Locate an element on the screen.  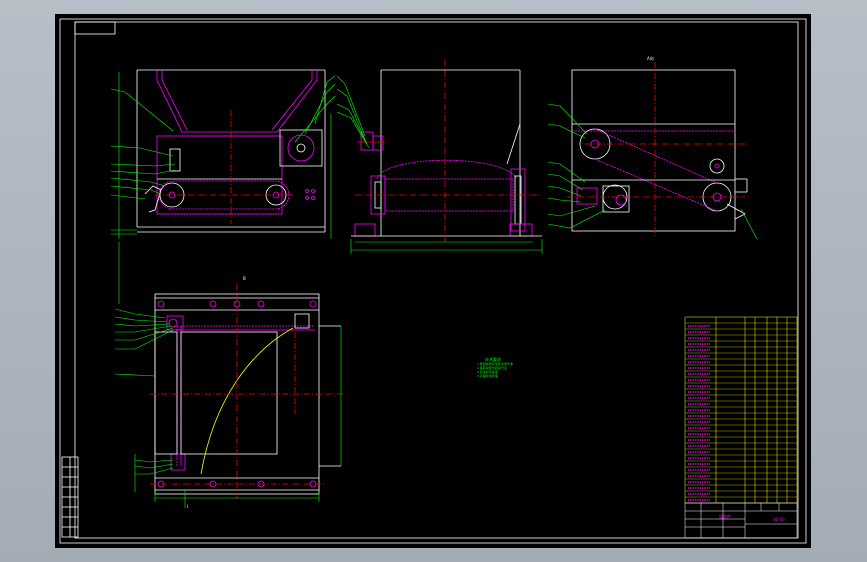
right-view is located at coordinates (652, 151).